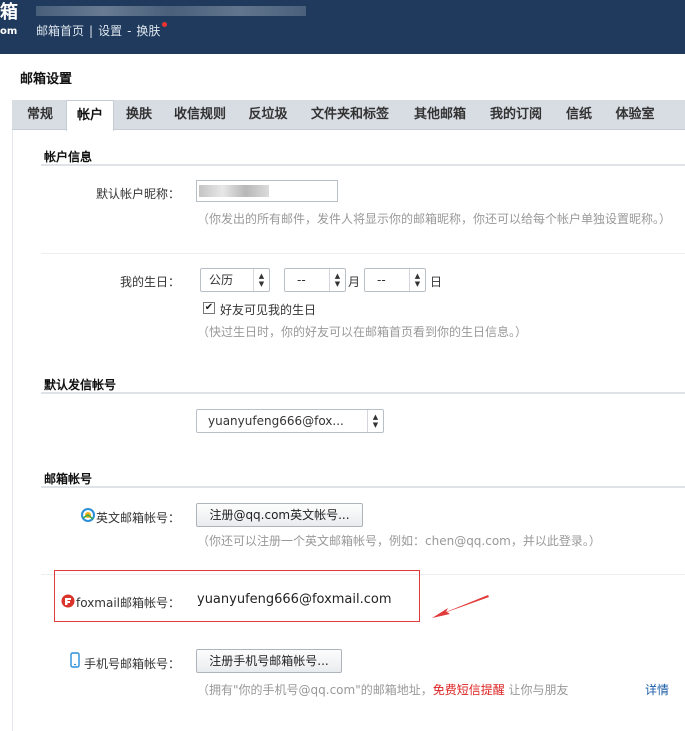  What do you see at coordinates (436, 282) in the screenshot?
I see `day-unit: 日` at bounding box center [436, 282].